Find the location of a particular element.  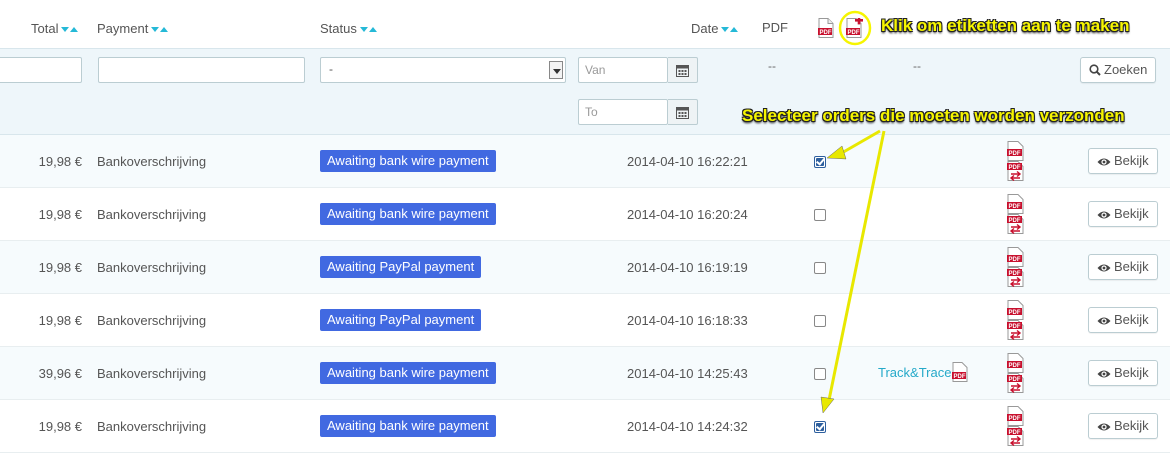

order-date: 2014-04-10 16:20:24 is located at coordinates (687, 214).